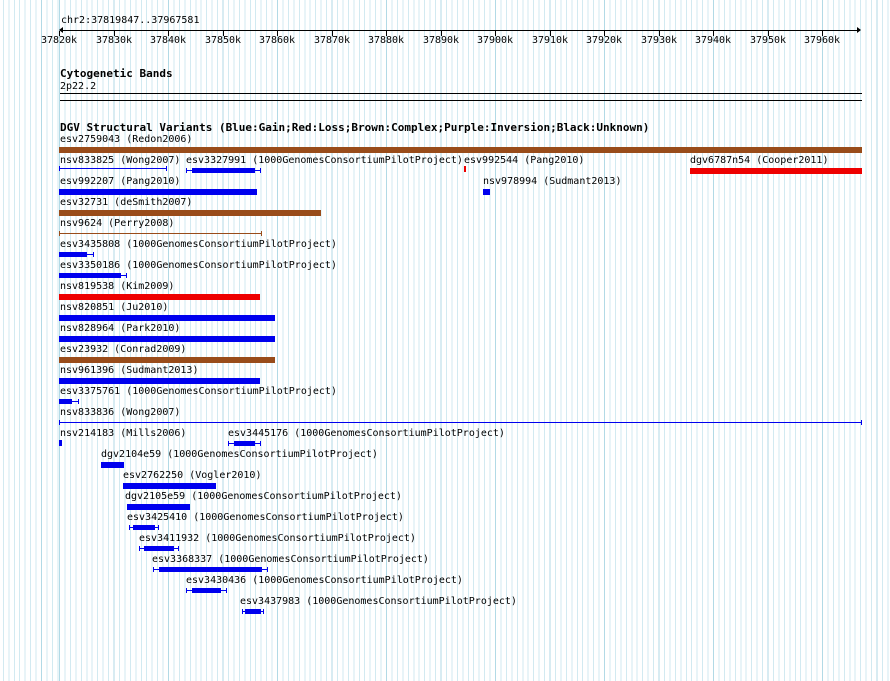 The height and width of the screenshot is (681, 890). What do you see at coordinates (524, 160) in the screenshot?
I see `dgv-feature-label: esv992544 (Pang2010)` at bounding box center [524, 160].